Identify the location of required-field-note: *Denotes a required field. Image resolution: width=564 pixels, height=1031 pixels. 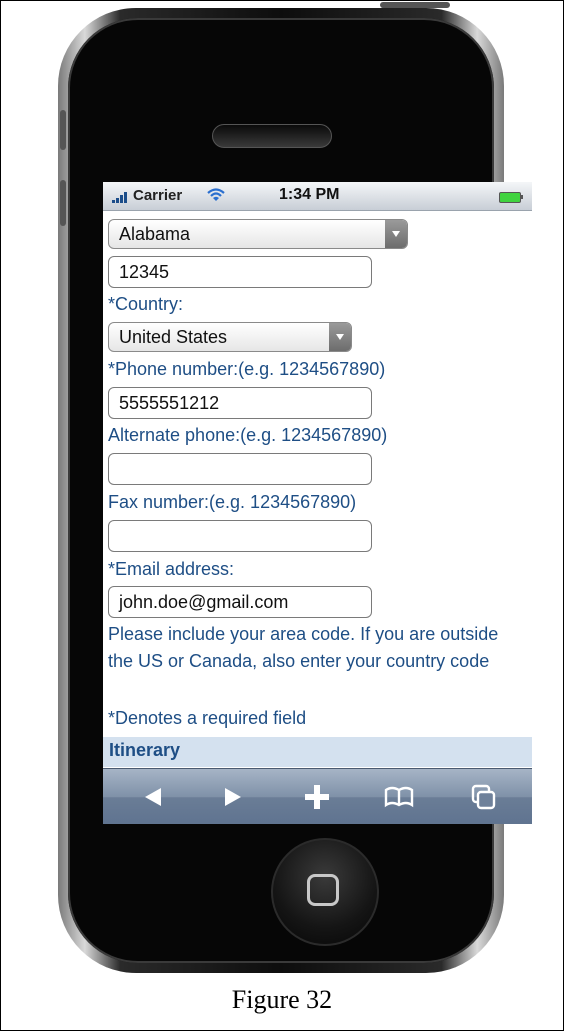
(207, 718).